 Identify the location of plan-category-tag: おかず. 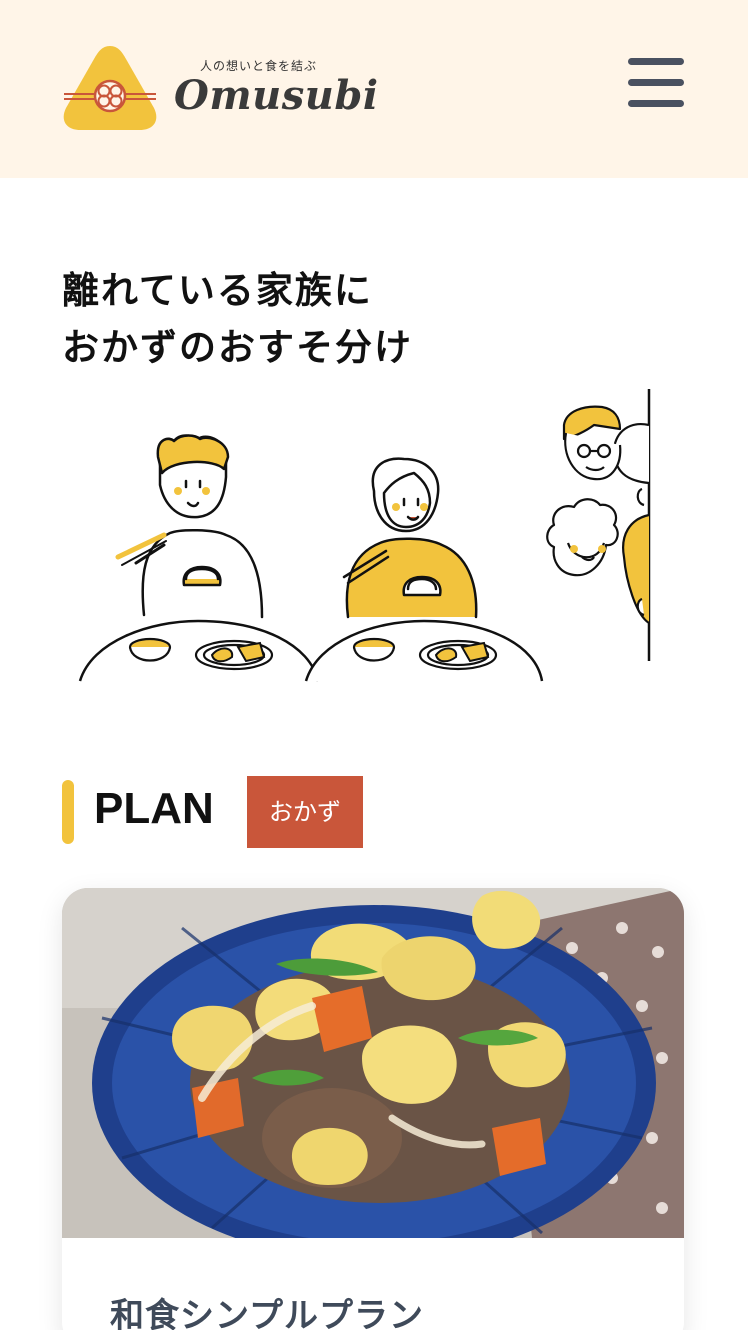
(305, 812).